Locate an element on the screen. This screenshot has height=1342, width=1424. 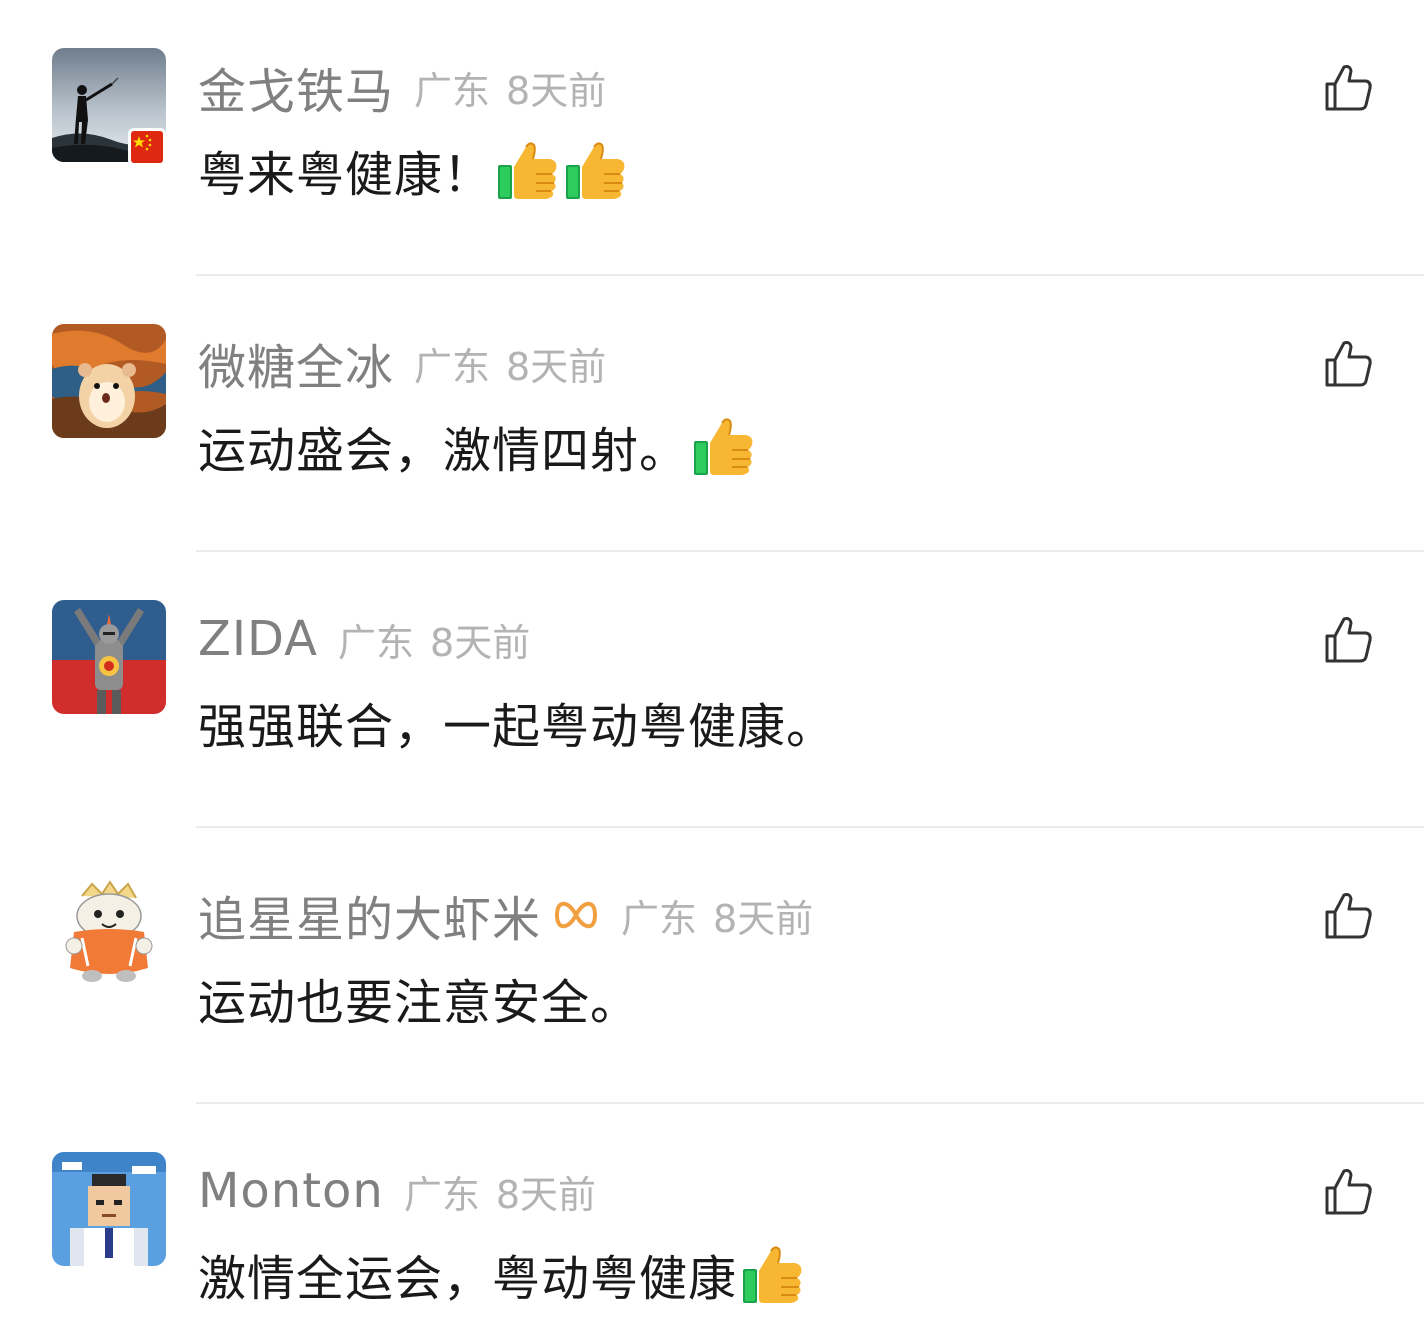
comment-body: 激情全运会，粤动粤健康 is located at coordinates (468, 1279).